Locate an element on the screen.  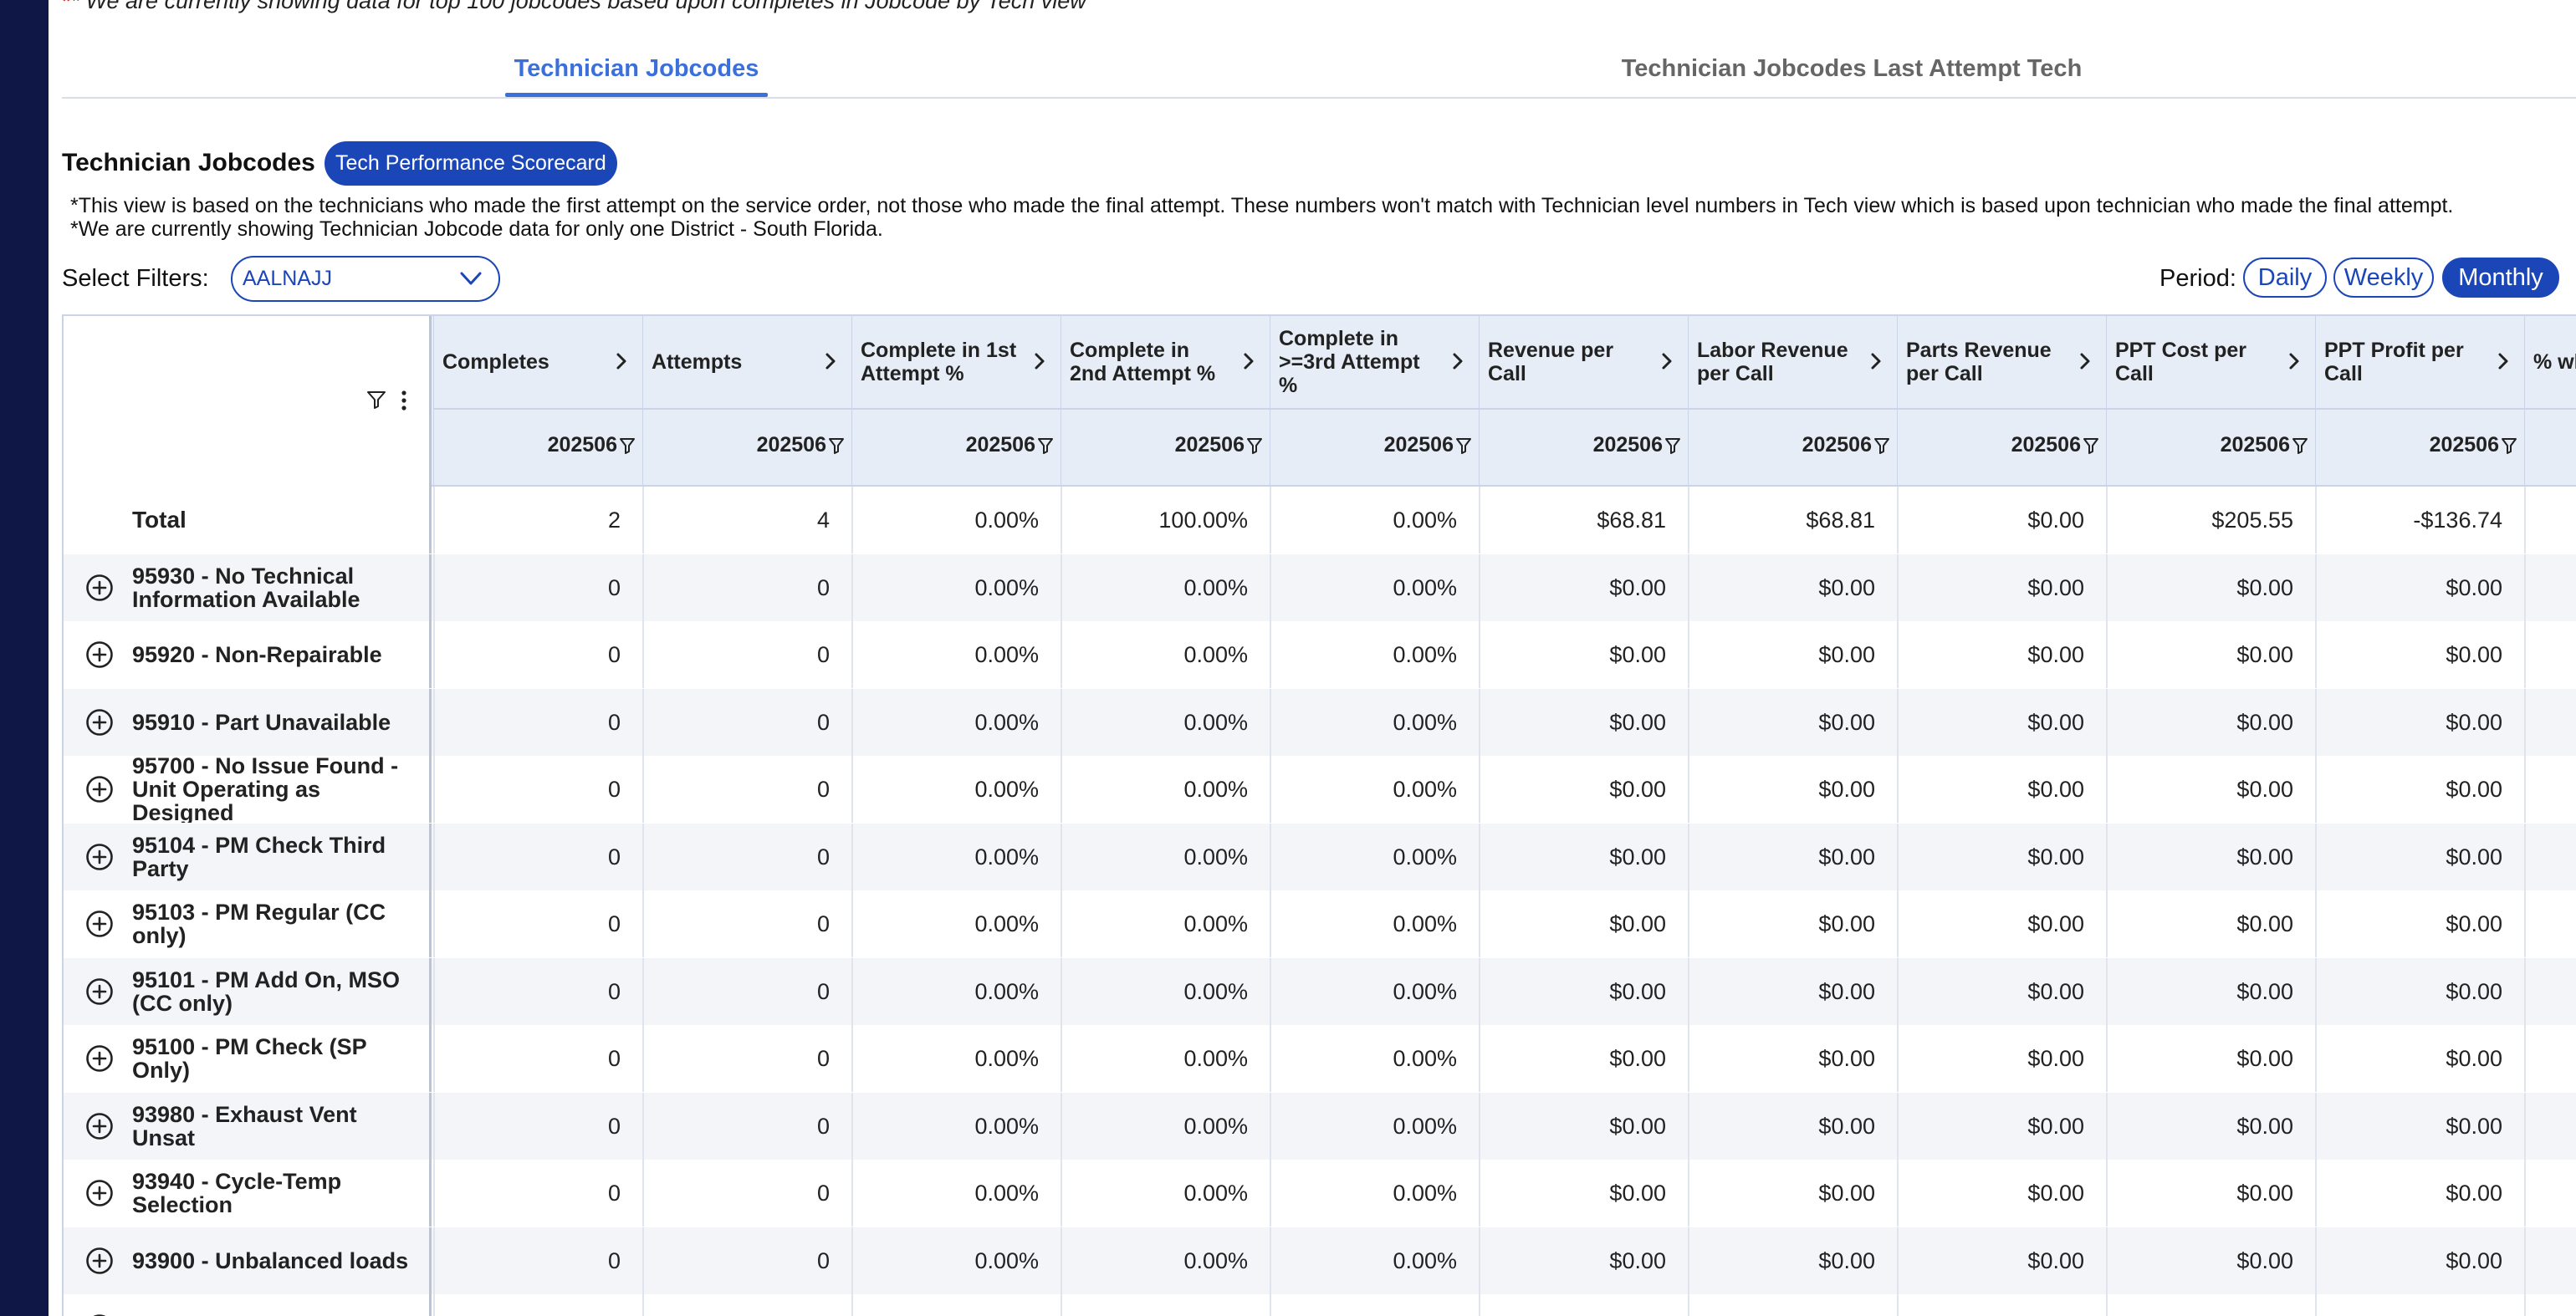
table-cell: 100.00% is located at coordinates (1165, 520).